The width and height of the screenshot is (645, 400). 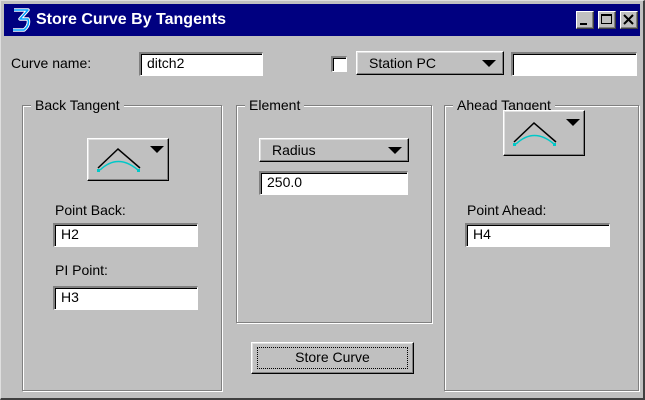 I want to click on point-ahead-input: H4, so click(x=537, y=235).